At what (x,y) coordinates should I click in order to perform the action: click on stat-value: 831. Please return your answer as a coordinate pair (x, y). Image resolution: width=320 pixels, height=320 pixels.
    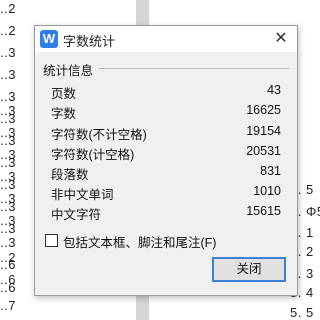
    Looking at the image, I should click on (270, 171).